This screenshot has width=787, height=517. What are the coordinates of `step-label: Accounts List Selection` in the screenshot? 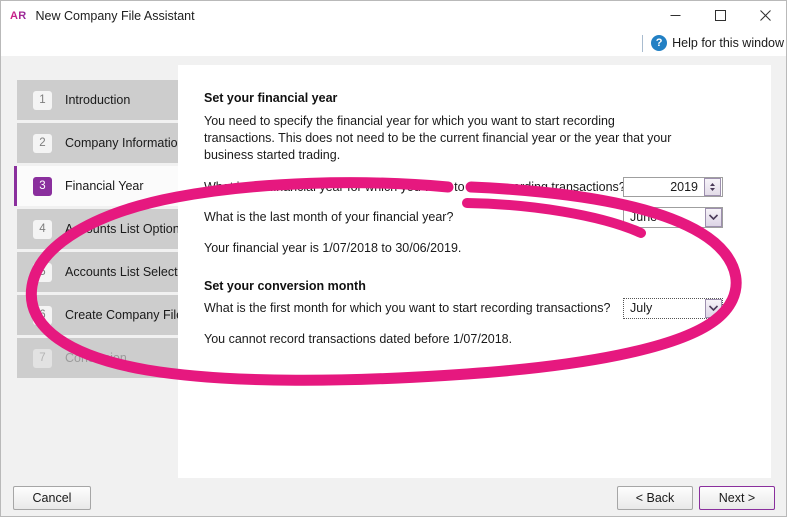 It's located at (130, 272).